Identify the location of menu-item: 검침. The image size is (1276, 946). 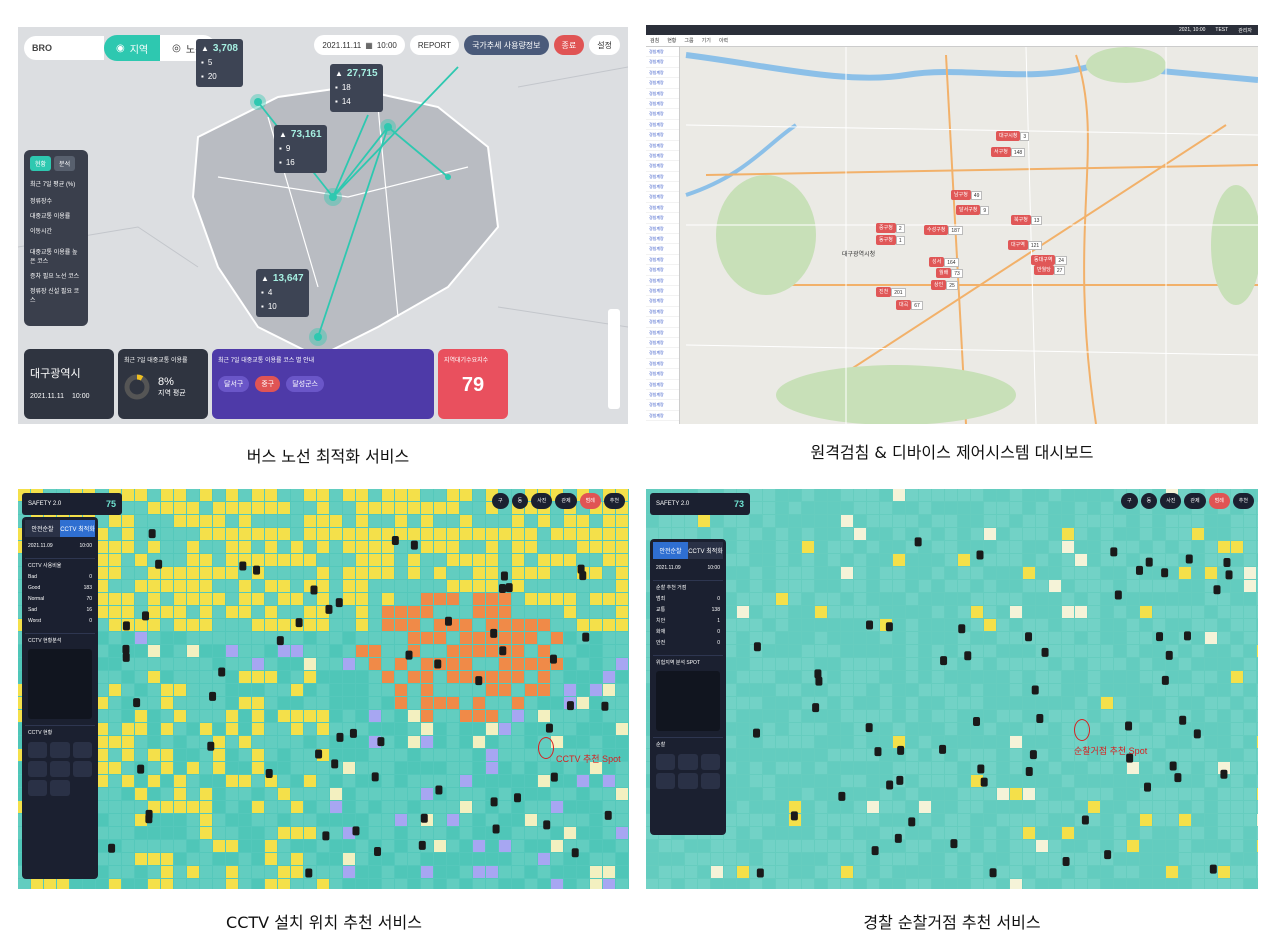
(654, 40).